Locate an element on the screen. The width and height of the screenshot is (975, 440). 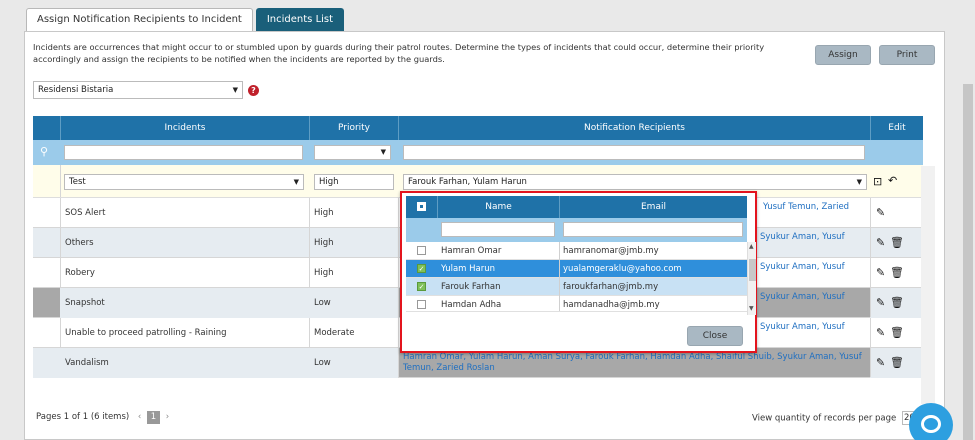
list-item: Hamran Omar hamranomar@jmb.my is located at coordinates (576, 251).